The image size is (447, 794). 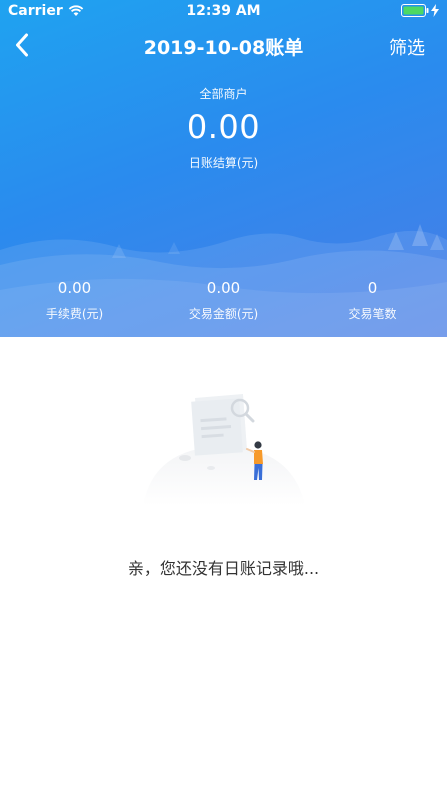 What do you see at coordinates (223, 93) in the screenshot?
I see `merchant-selector: 全部商户` at bounding box center [223, 93].